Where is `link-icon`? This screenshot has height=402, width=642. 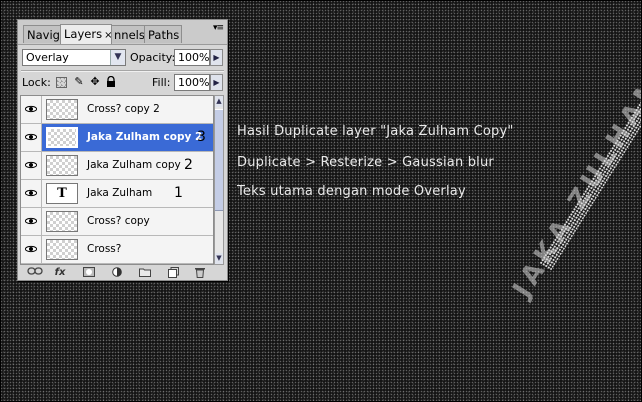
link-icon is located at coordinates (35, 273).